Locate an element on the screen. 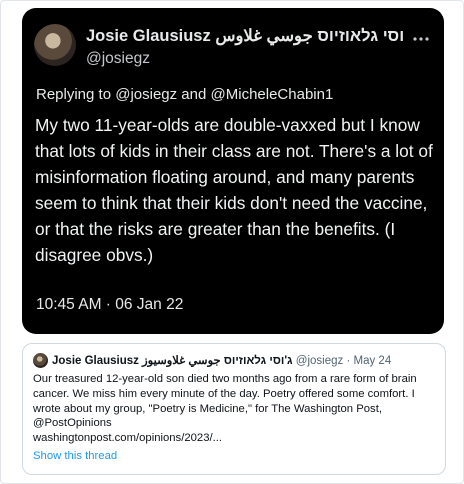 The width and height of the screenshot is (464, 484). quoted-mention-link: @PostOpinions is located at coordinates (234, 423).